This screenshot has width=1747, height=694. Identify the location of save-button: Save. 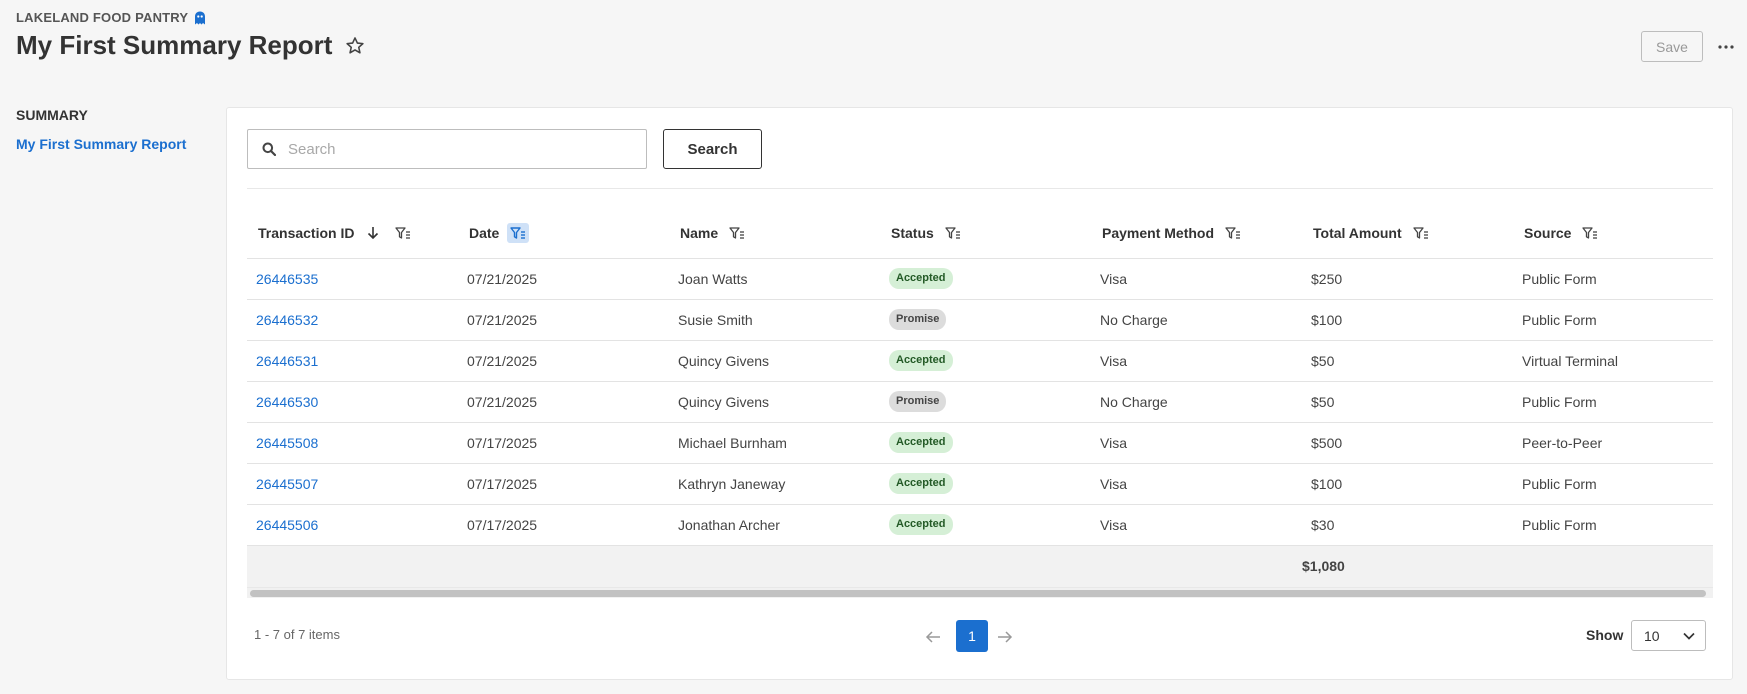
(1672, 46).